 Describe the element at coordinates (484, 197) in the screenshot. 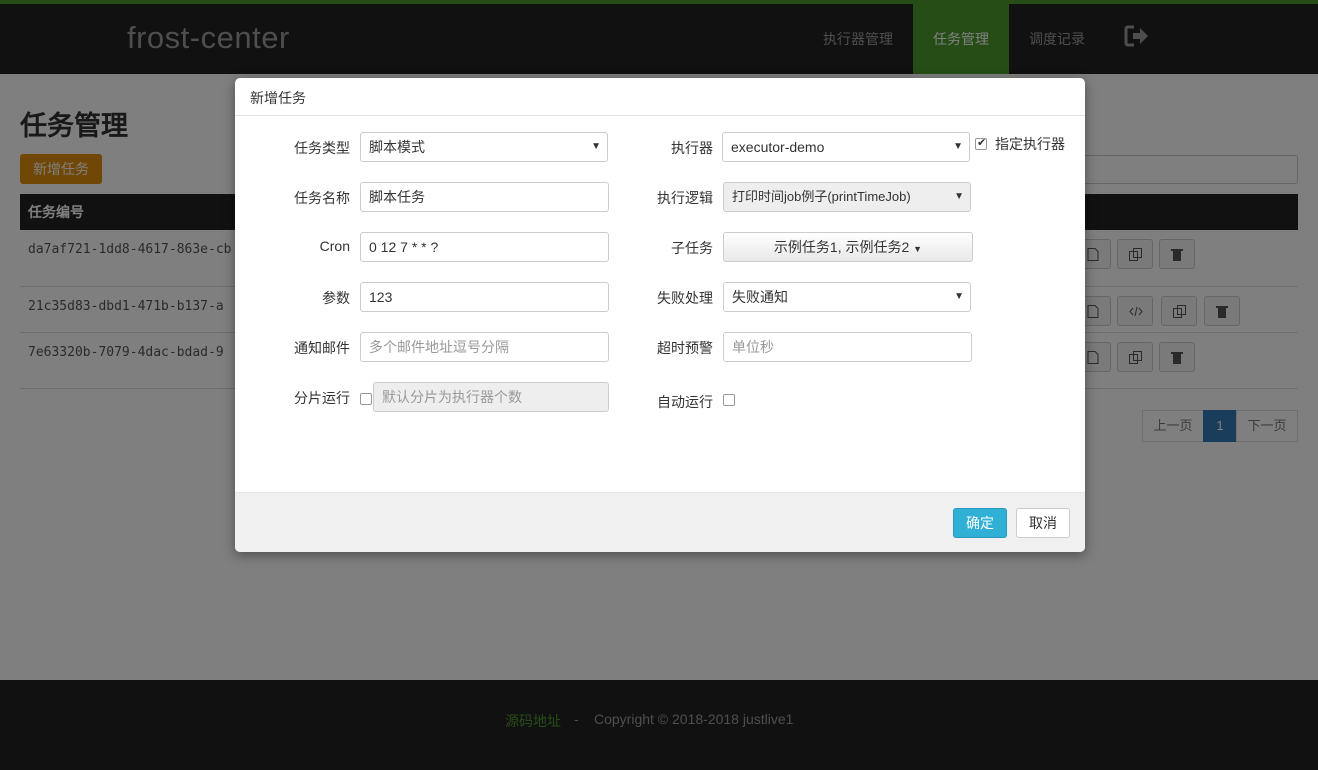

I see `task-name-input: 脚本任务` at that location.